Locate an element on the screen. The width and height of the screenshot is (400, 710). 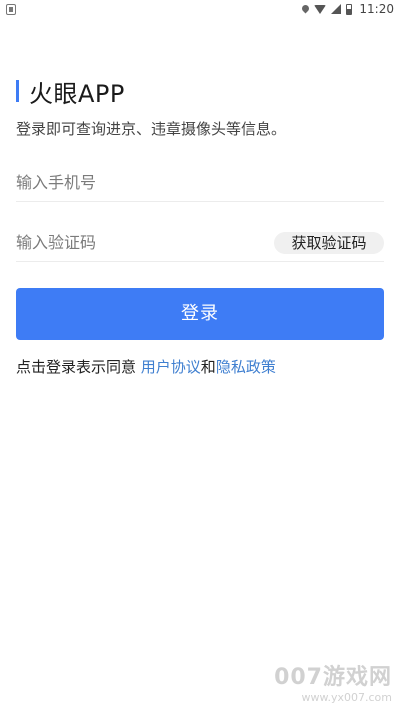
page-title: 火眼APP is located at coordinates (77, 93).